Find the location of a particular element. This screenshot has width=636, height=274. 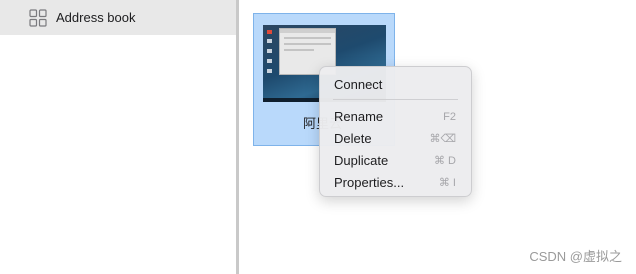

menu-item-label: Delete is located at coordinates (353, 138).